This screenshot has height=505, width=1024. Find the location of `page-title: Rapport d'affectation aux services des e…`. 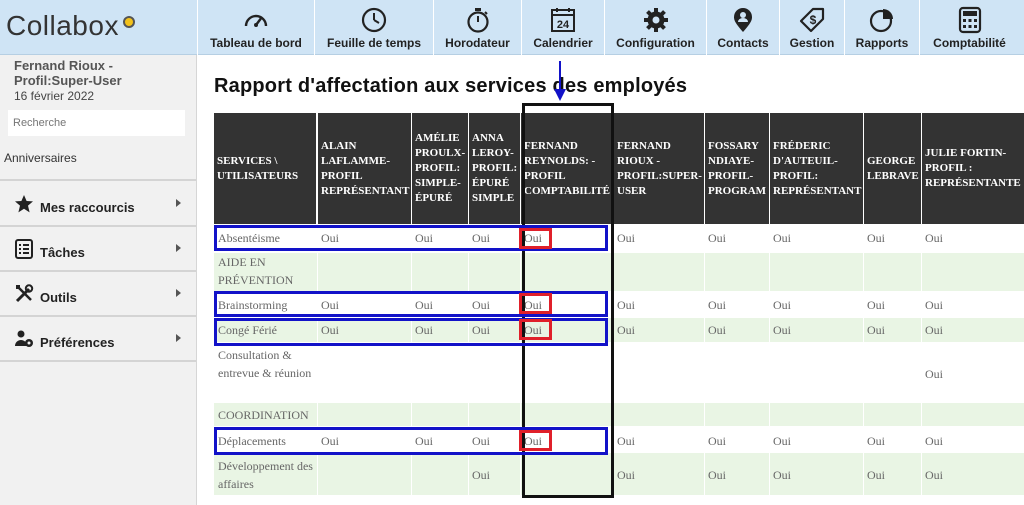

page-title: Rapport d'affectation aux services des e… is located at coordinates (451, 86).